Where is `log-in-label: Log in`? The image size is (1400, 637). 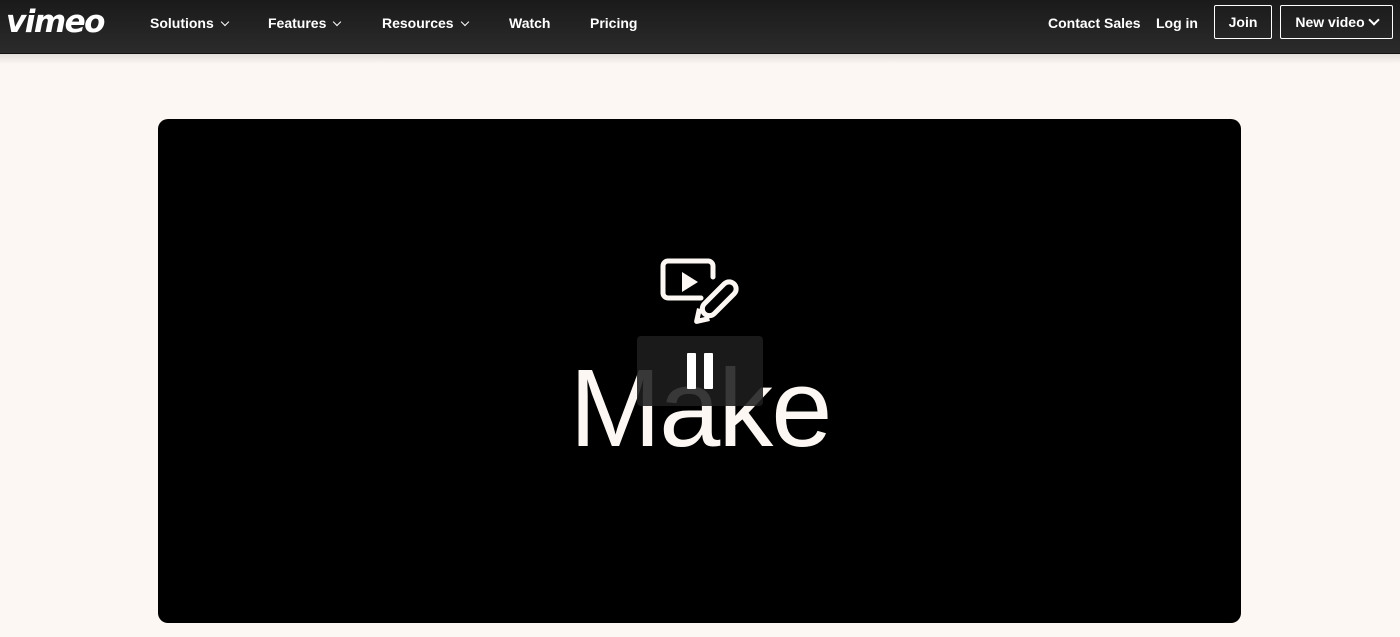 log-in-label: Log in is located at coordinates (1177, 23).